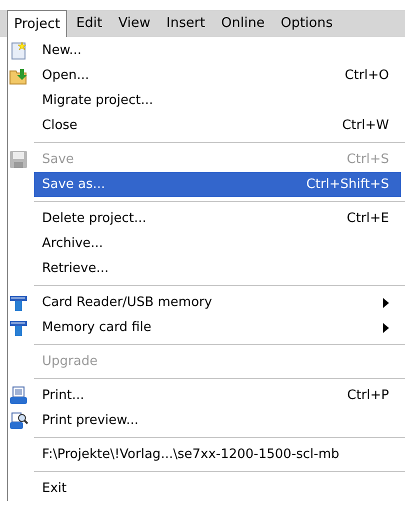 Image resolution: width=405 pixels, height=509 pixels. I want to click on menu-item: Save as... Ctrl+Shift+S, so click(217, 184).